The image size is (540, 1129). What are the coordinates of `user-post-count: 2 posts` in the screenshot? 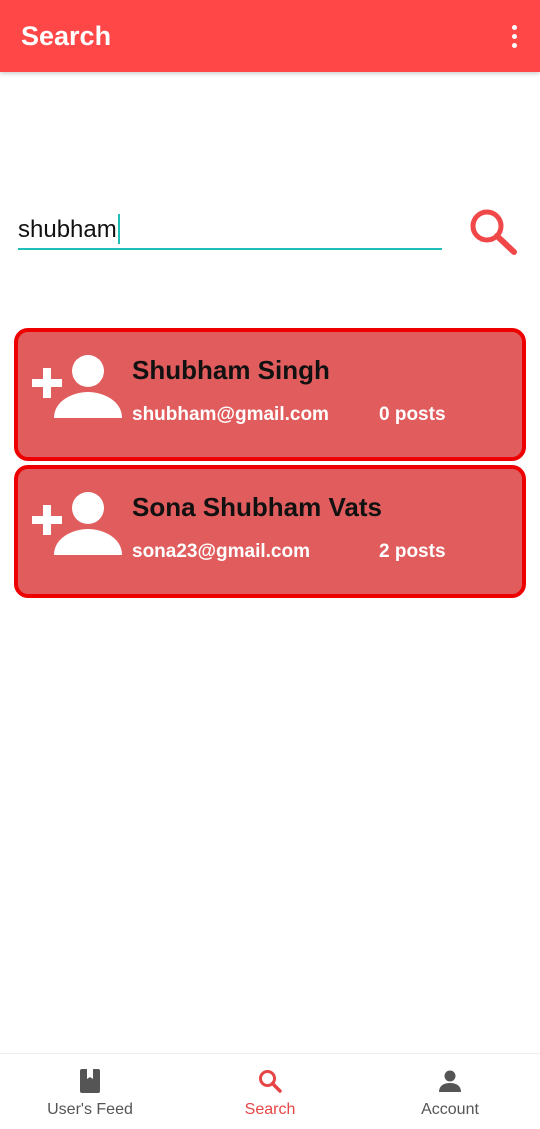 It's located at (412, 551).